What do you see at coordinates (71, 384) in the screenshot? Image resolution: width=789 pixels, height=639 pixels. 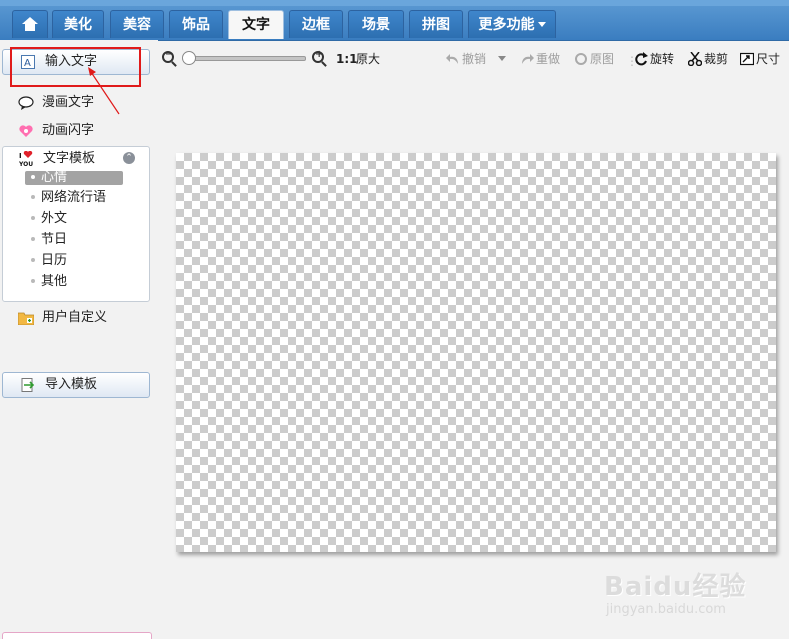 I see `import-template-label: 导入模板` at bounding box center [71, 384].